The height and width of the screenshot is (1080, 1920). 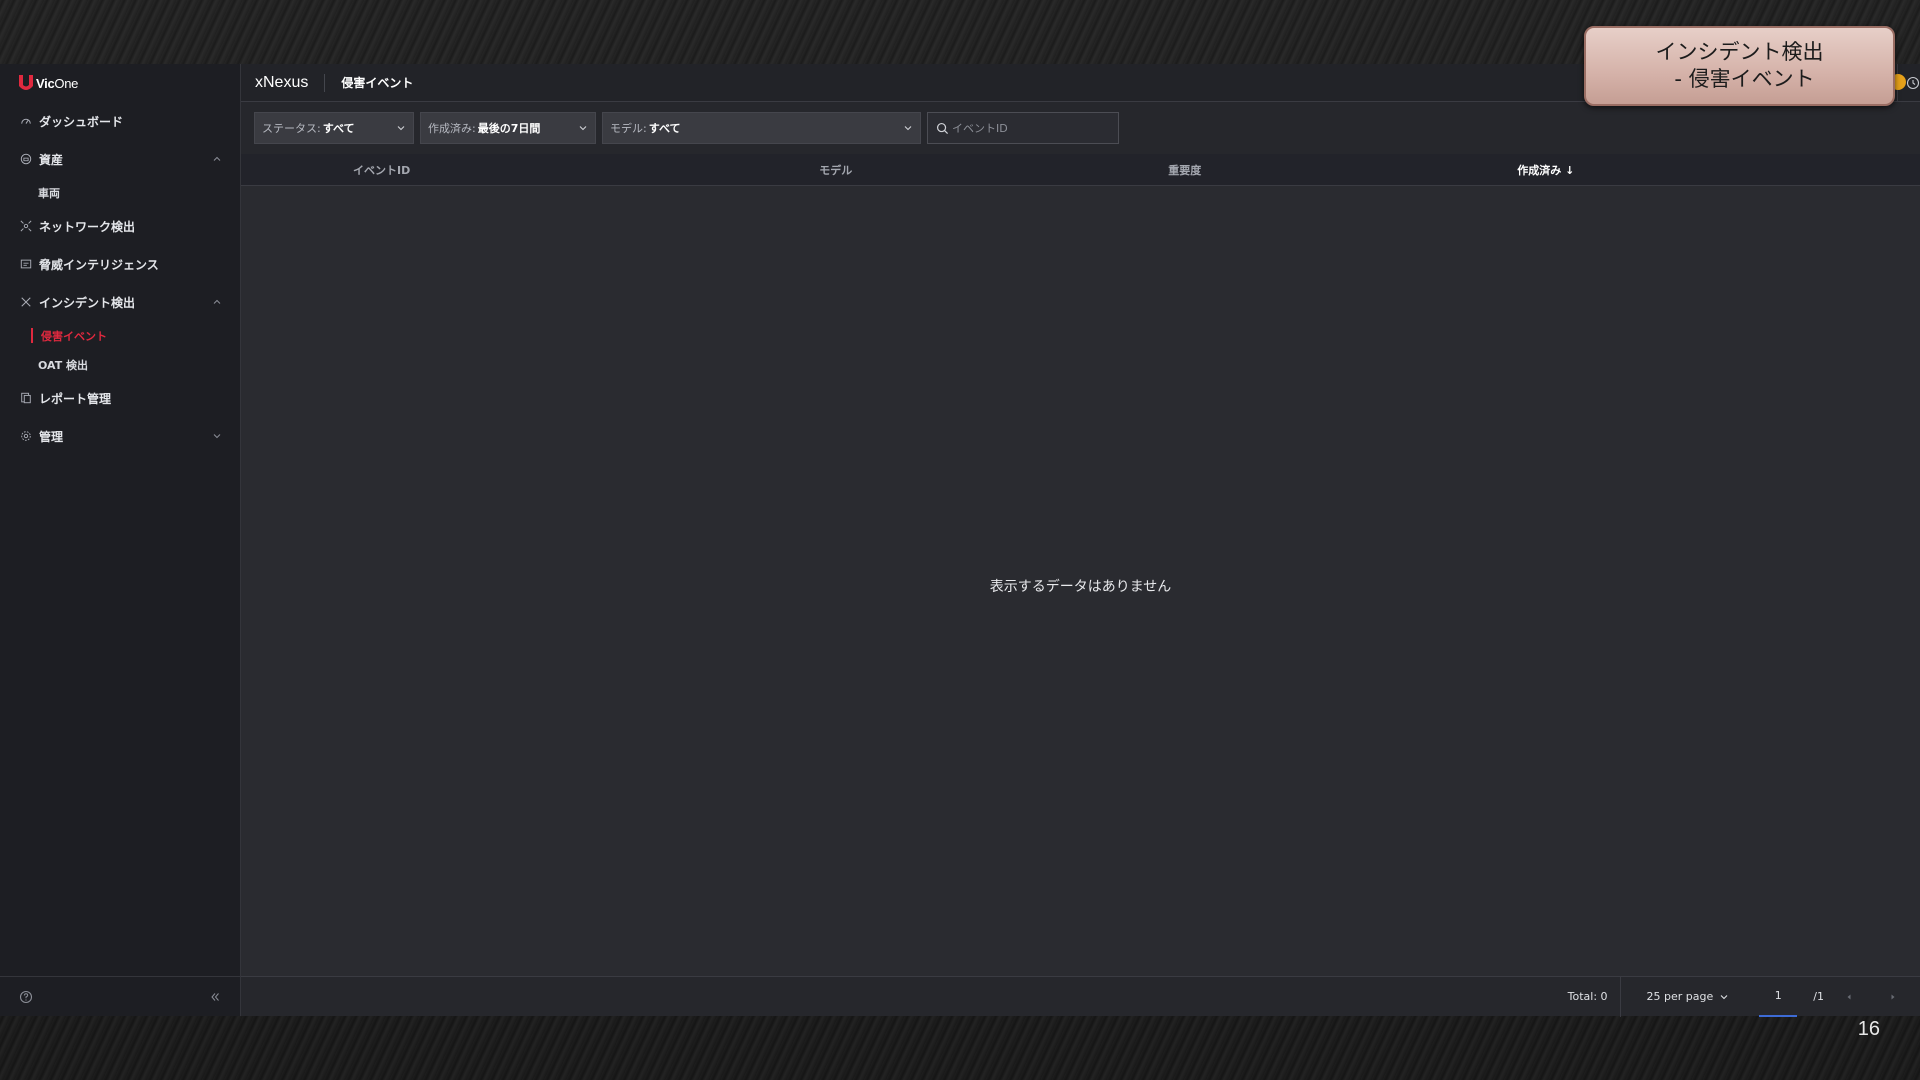 I want to click on vicone-logo-icon, so click(x=26, y=82).